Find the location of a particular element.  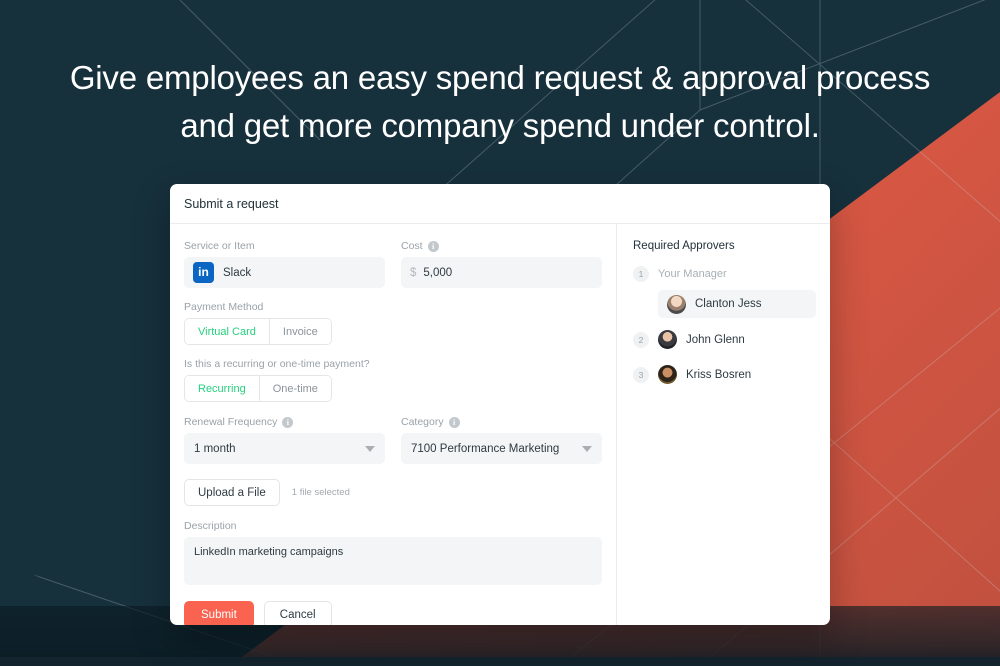

service-or-item-group: Service or Item in Slack is located at coordinates (284, 264).